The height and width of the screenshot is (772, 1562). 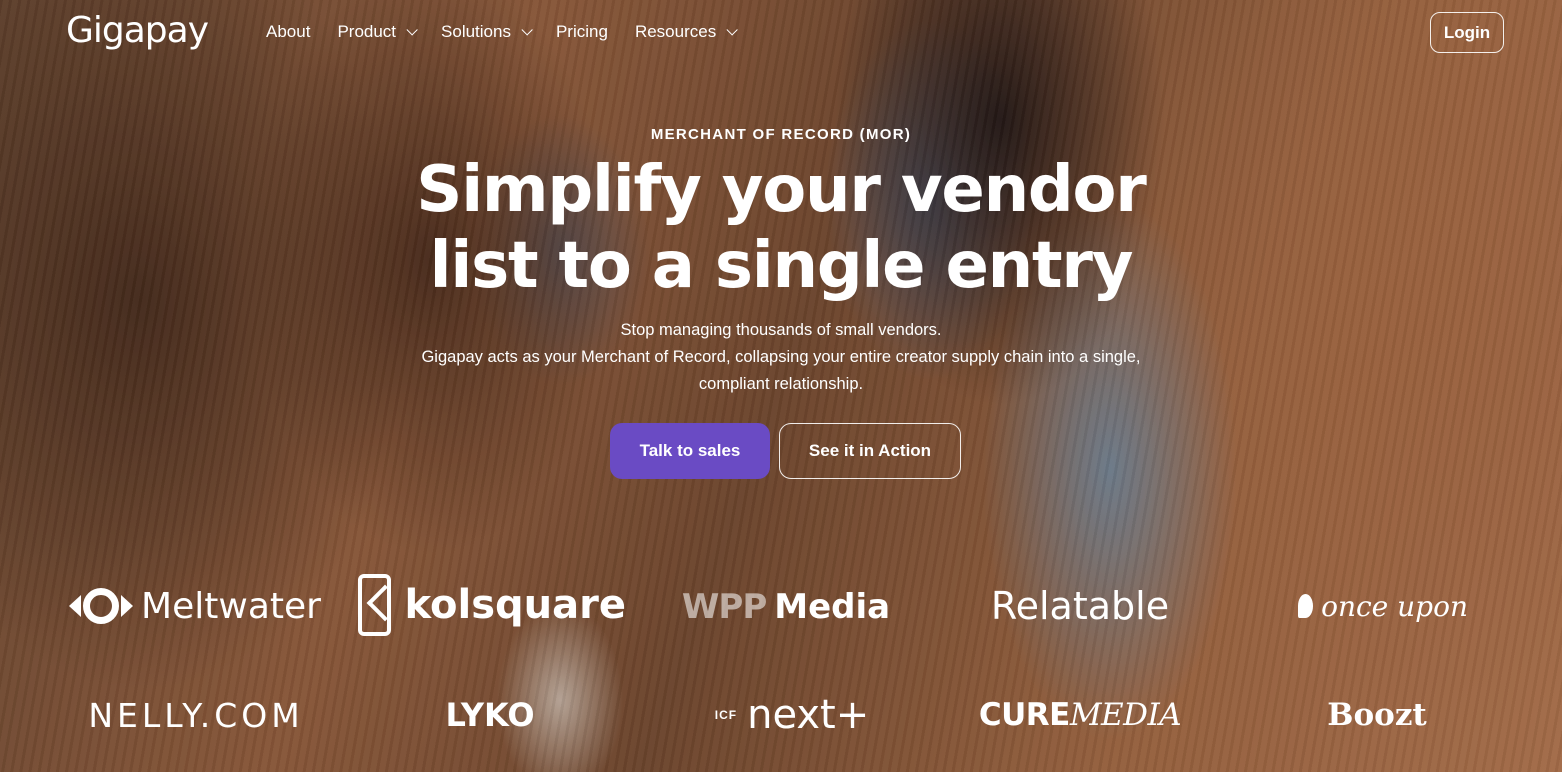 I want to click on nelly-logo: NELLY.COM, so click(x=196, y=715).